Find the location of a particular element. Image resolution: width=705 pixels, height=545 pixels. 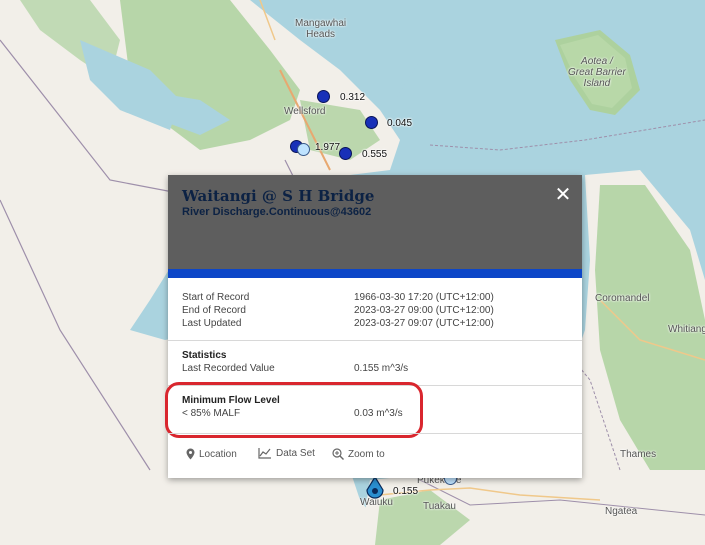

marker-value: 0.555 is located at coordinates (375, 154).